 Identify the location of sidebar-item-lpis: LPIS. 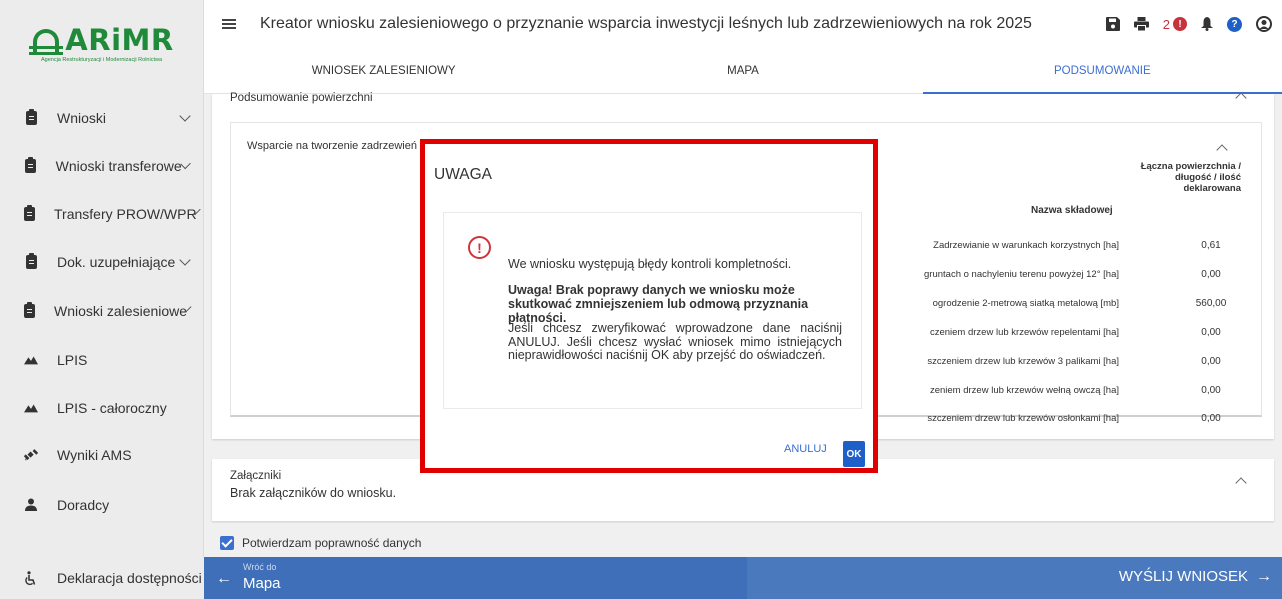
(101, 359).